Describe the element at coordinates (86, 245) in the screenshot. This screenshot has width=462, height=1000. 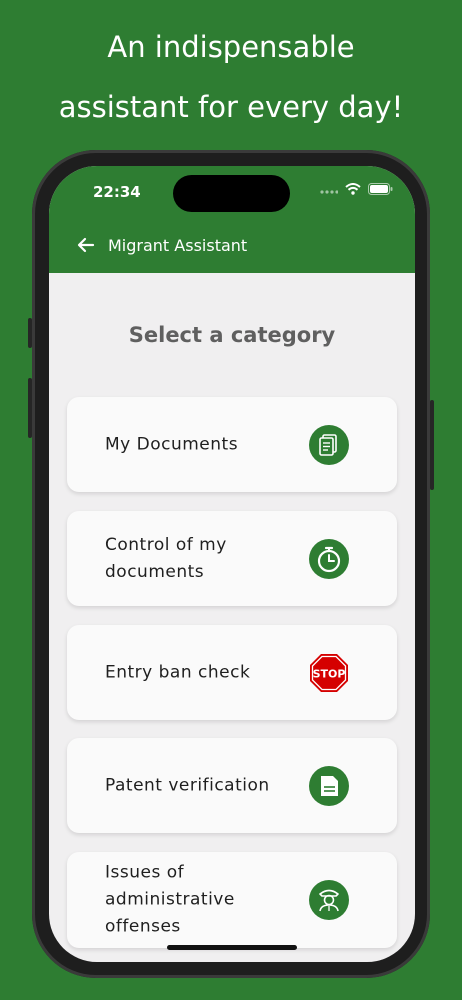
I see `arrow-left-icon` at that location.